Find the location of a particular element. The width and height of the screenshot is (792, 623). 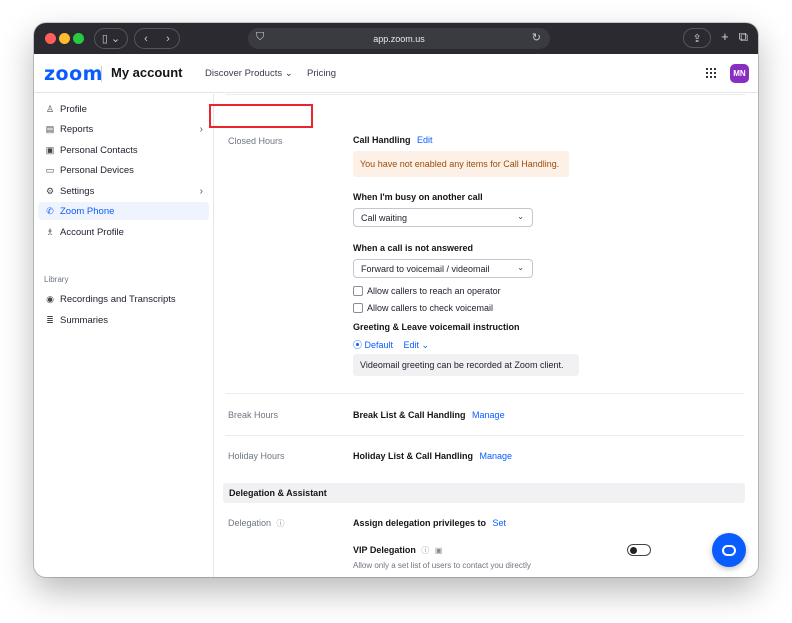

sidebar-item-recordings: ◉ Recordings and Transcripts is located at coordinates (123, 299).